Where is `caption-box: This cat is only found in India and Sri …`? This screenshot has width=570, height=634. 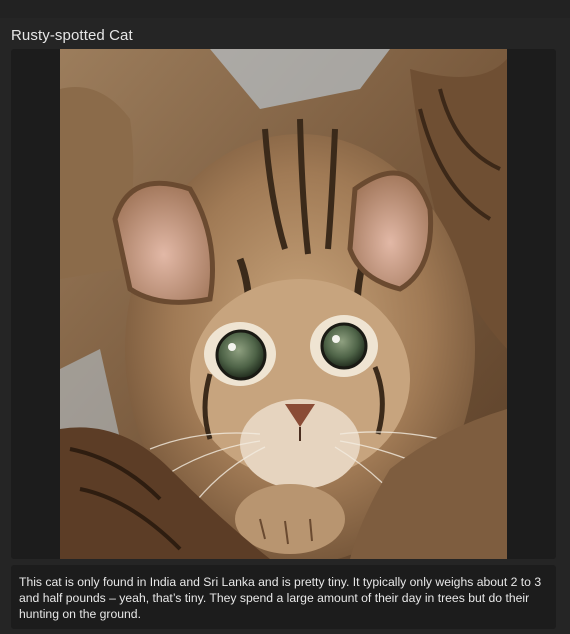 caption-box: This cat is only found in India and Sri … is located at coordinates (283, 597).